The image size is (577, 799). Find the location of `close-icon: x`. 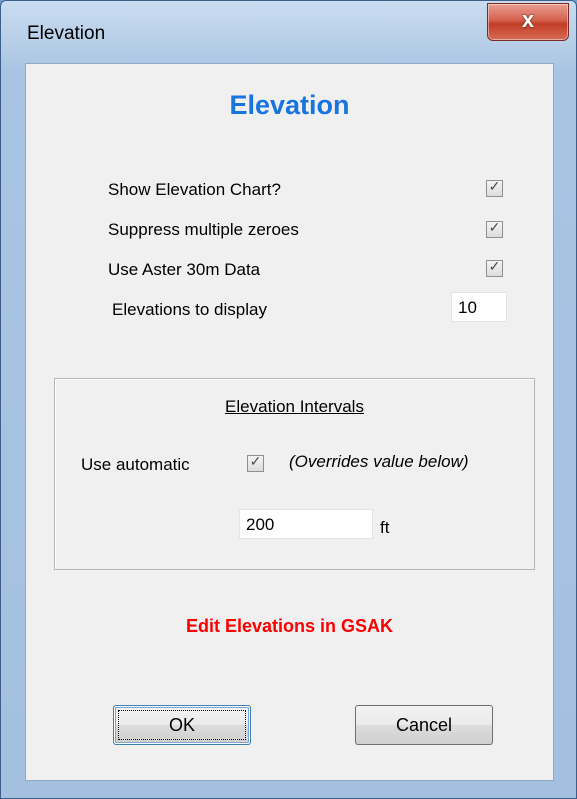

close-icon: x is located at coordinates (528, 19).